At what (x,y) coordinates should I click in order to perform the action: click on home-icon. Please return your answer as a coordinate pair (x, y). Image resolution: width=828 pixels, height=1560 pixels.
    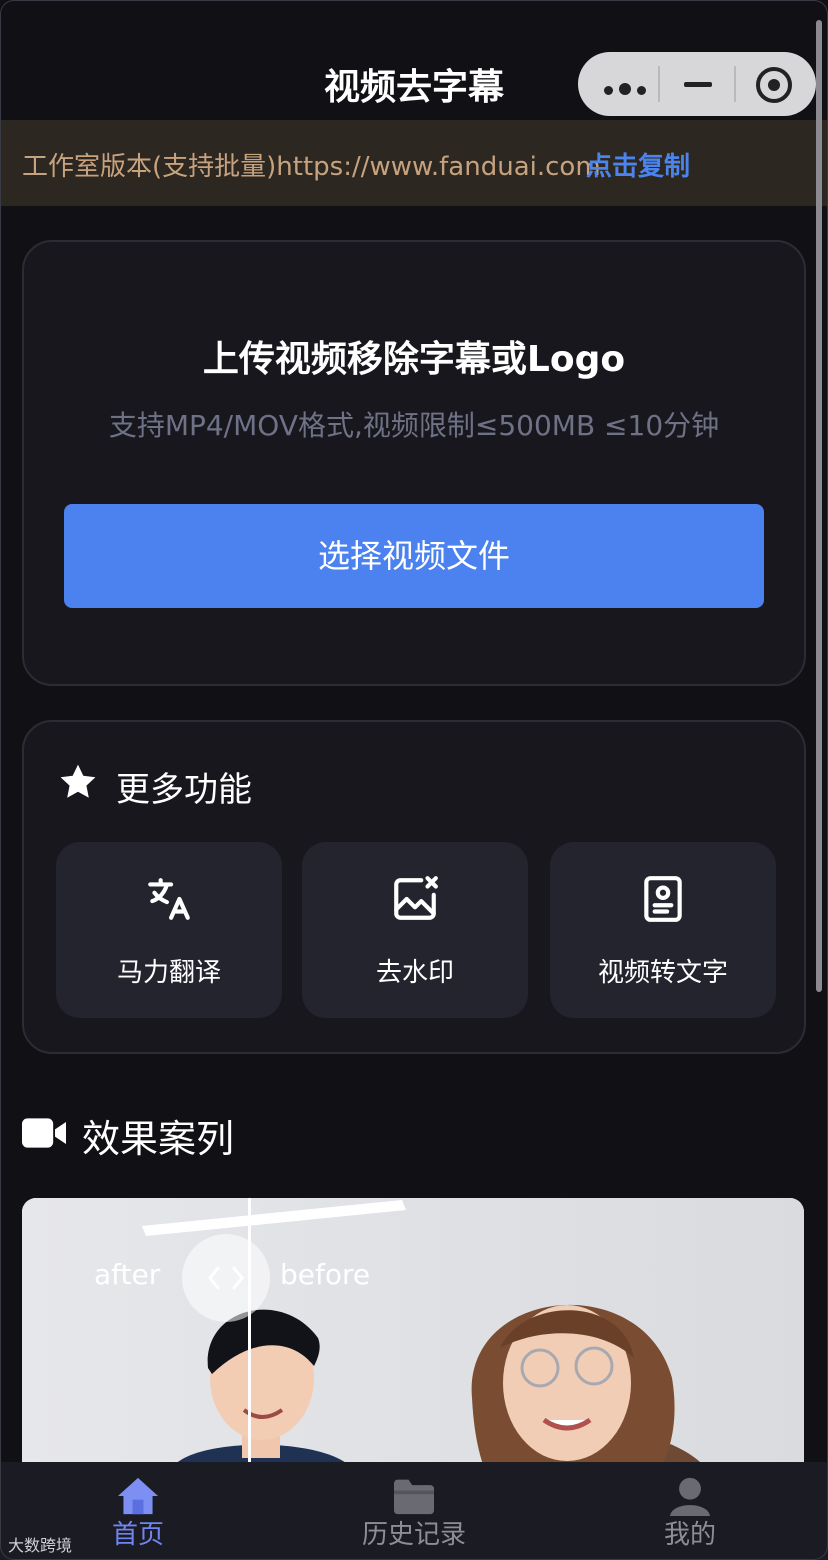
    Looking at the image, I should click on (138, 1496).